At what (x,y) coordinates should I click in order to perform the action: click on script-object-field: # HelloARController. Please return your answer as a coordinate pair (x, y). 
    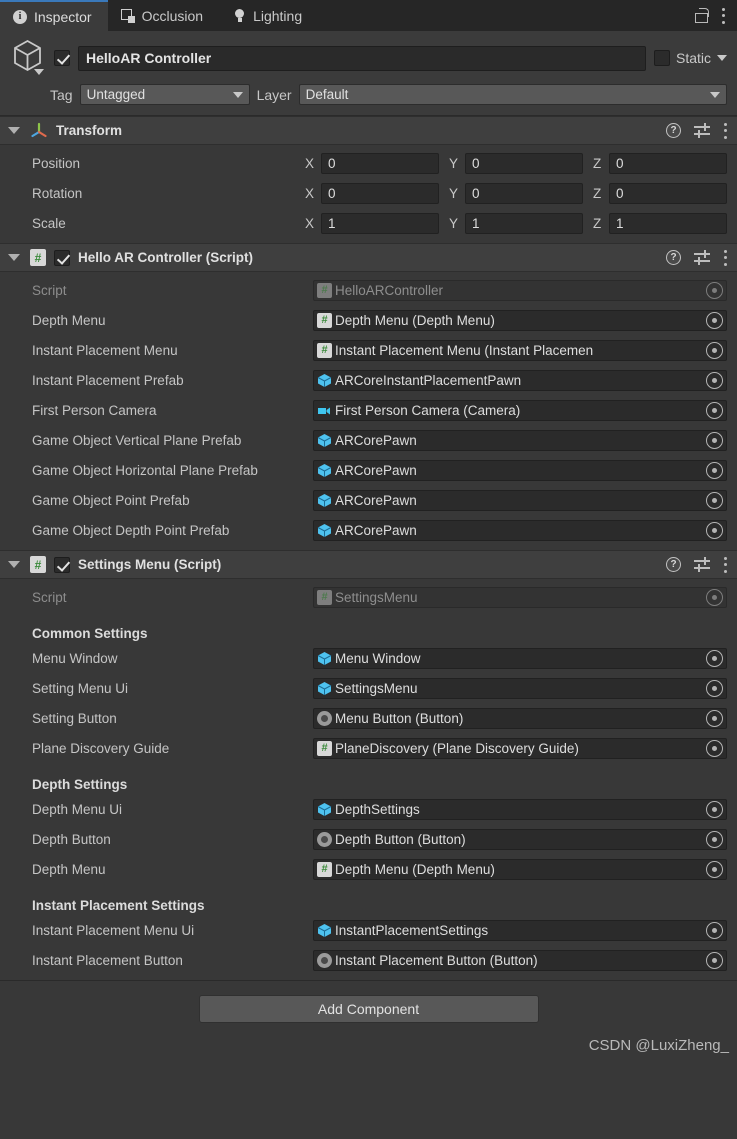
    Looking at the image, I should click on (520, 290).